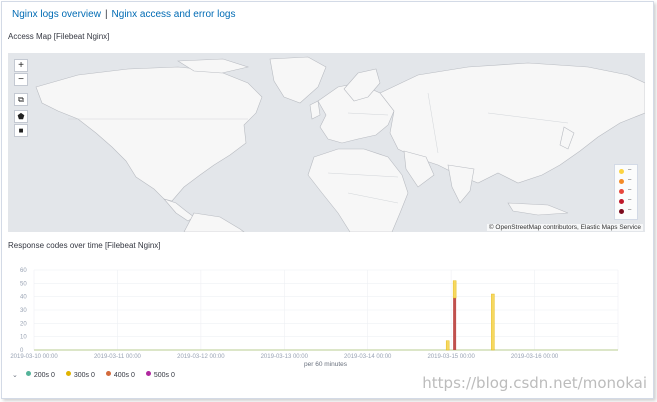 The image size is (657, 402). I want to click on x-tick-label: 2019-03-13 00:00, so click(285, 357).